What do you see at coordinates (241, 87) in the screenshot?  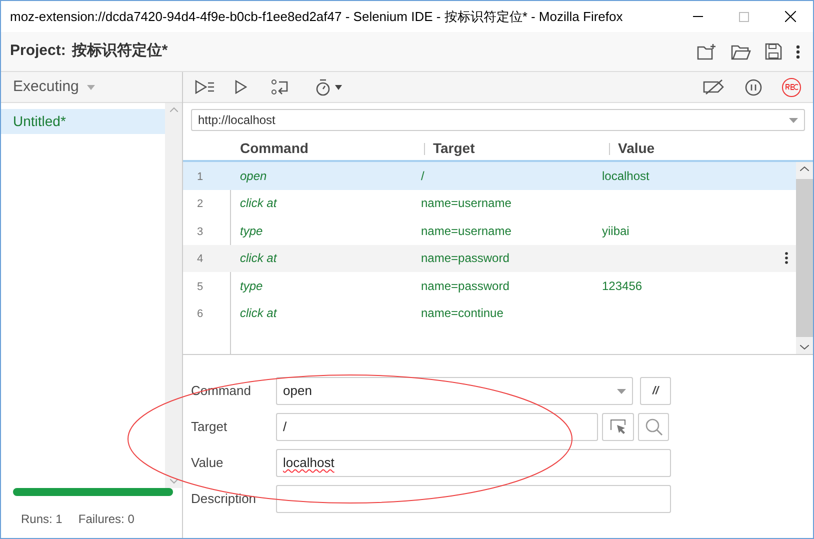 I see `play-icon` at bounding box center [241, 87].